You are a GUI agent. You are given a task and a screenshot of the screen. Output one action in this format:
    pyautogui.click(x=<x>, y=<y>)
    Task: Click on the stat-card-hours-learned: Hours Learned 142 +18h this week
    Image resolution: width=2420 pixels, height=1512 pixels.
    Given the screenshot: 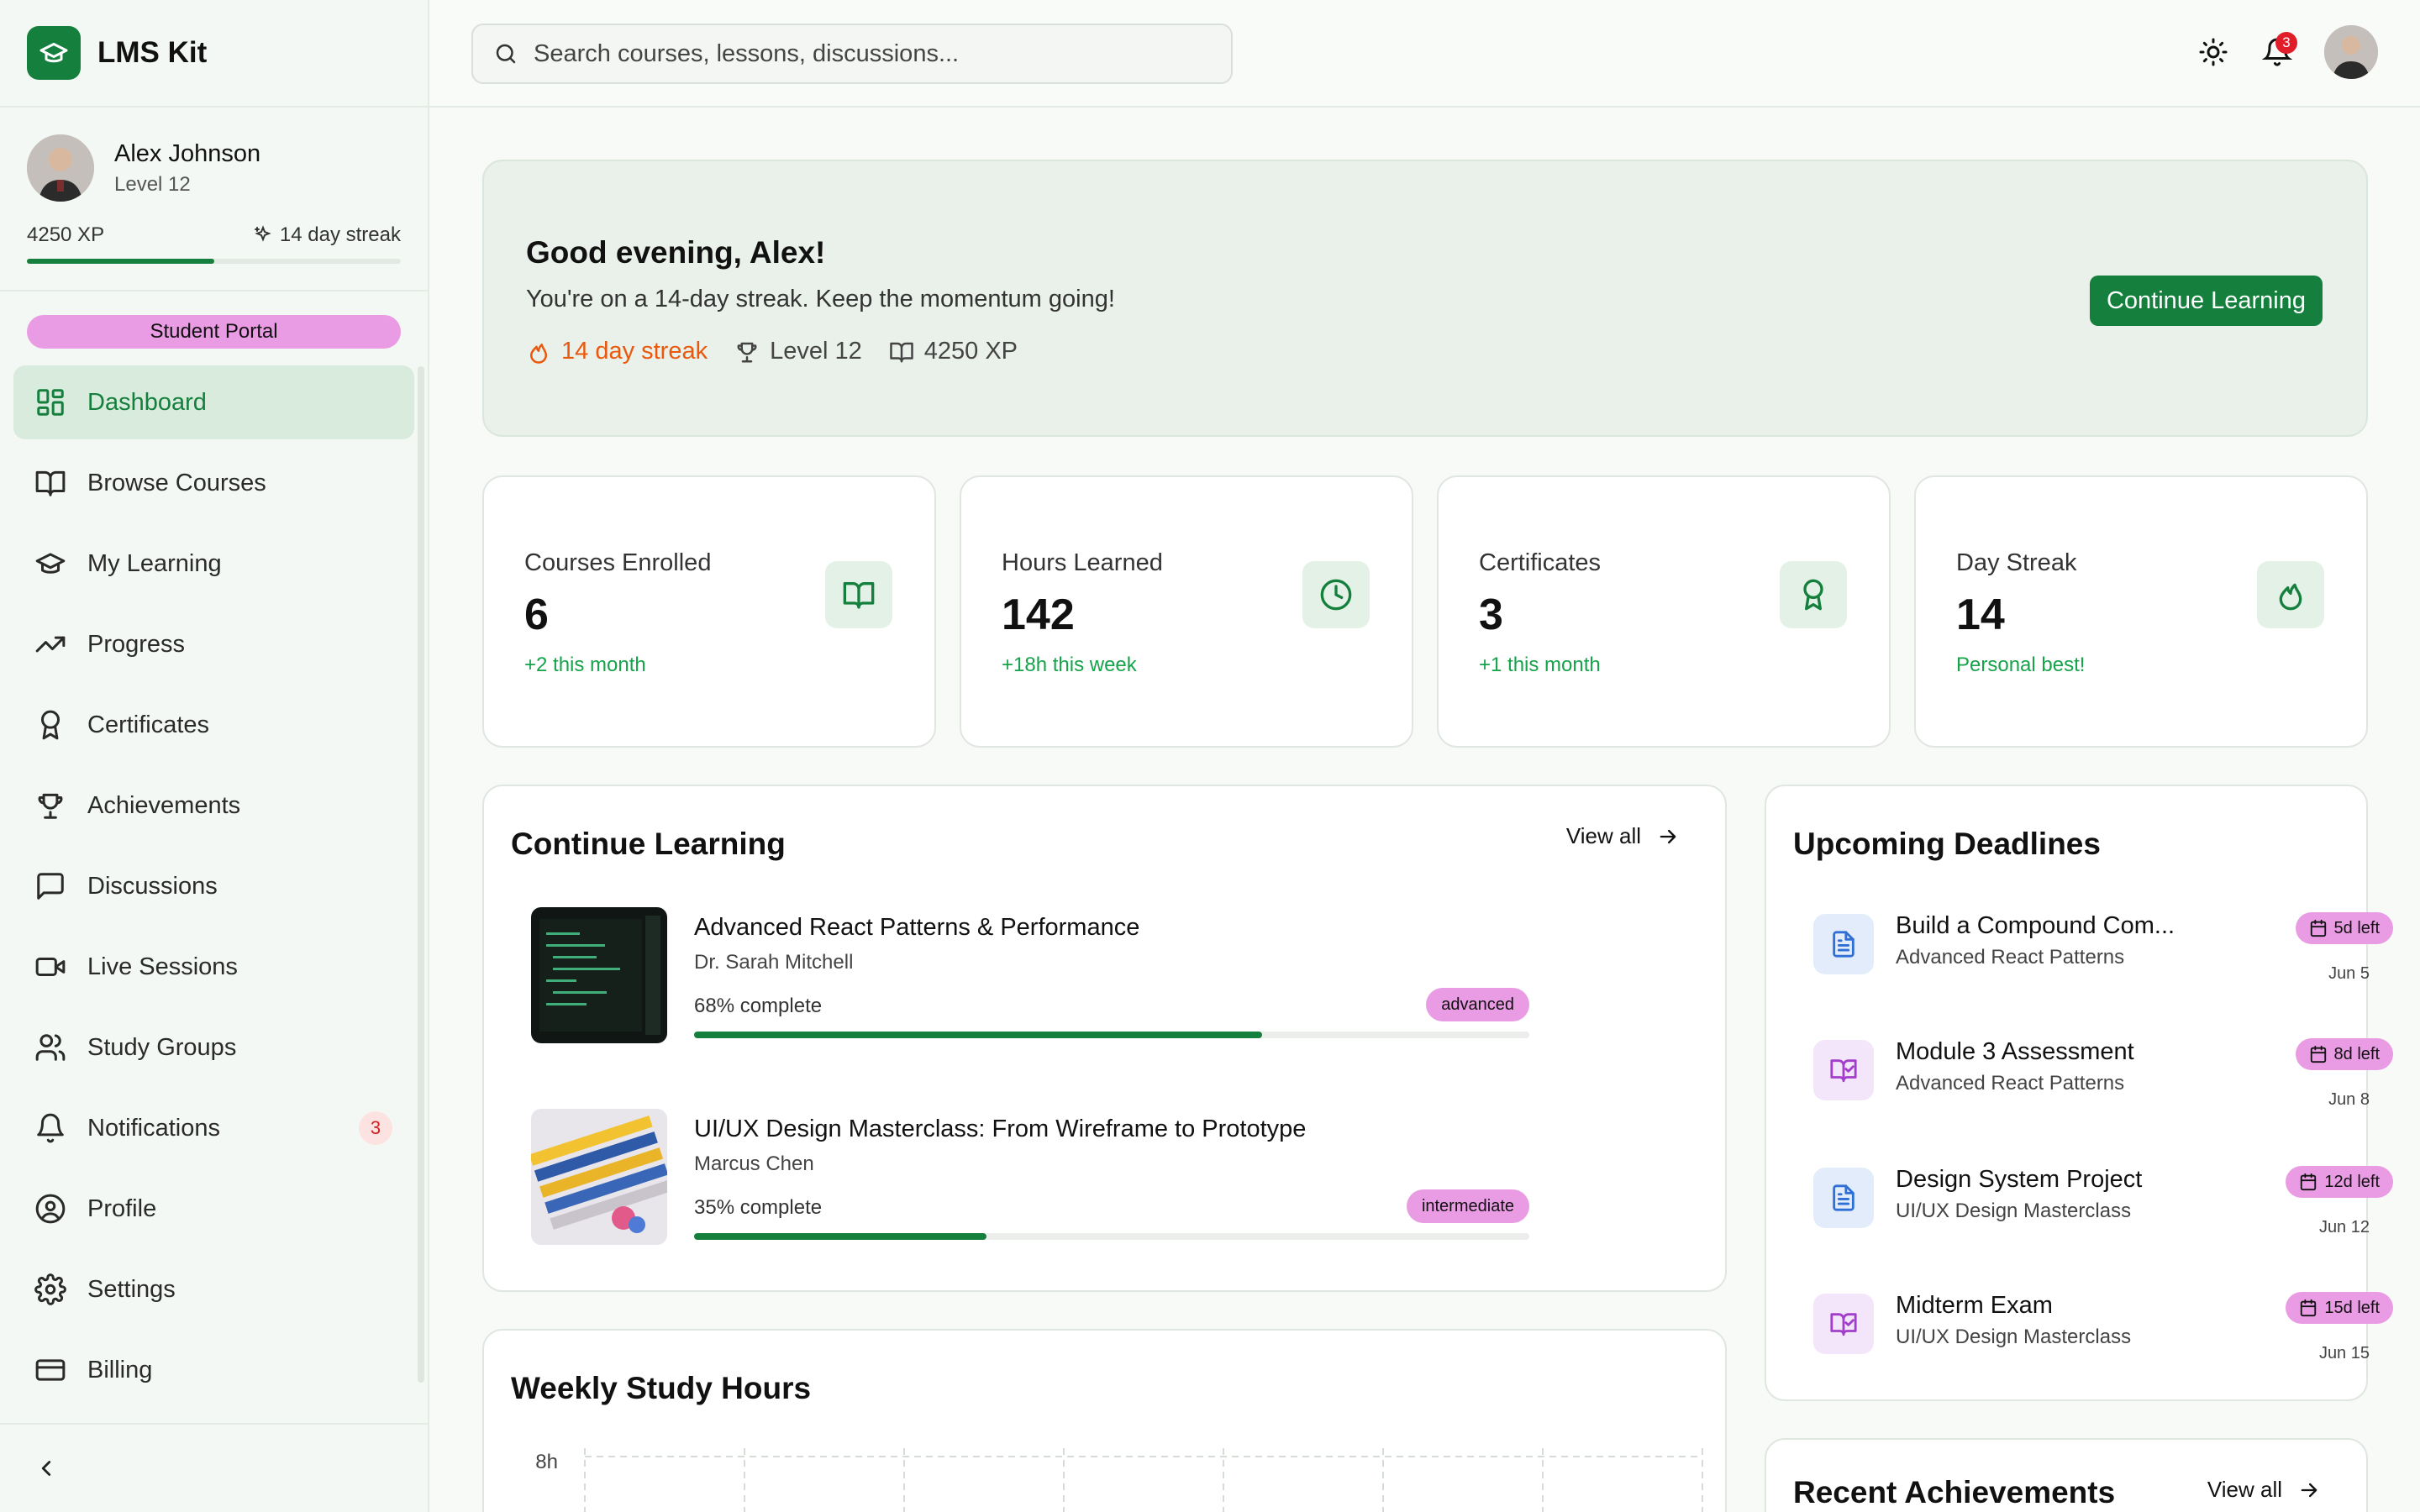 What is the action you would take?
    pyautogui.click(x=1186, y=611)
    